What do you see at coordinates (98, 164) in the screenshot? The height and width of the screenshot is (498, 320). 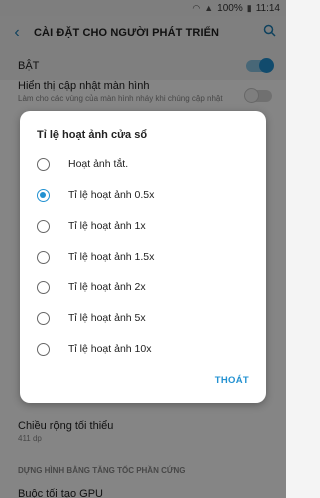 I see `option-label: Hoạt ảnh tắt.` at bounding box center [98, 164].